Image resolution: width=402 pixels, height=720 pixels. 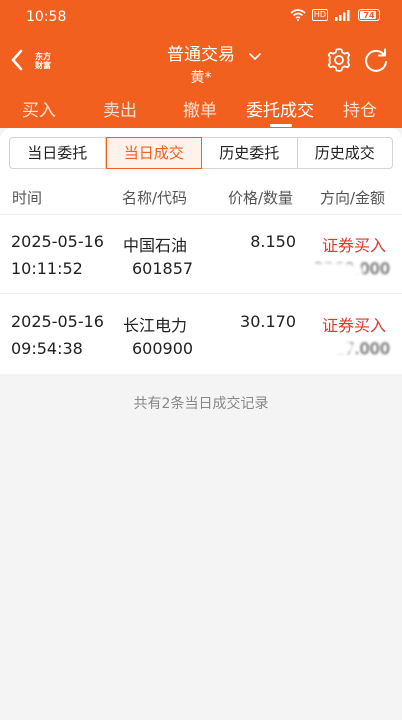 I want to click on row-price: 8.150, so click(x=273, y=241).